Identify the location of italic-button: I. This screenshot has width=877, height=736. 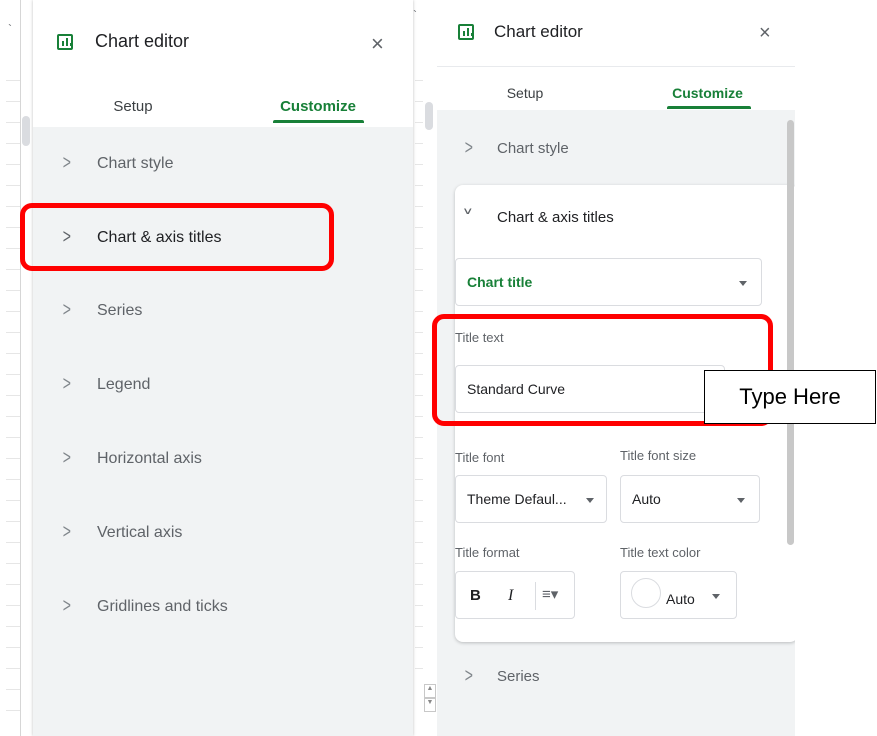
(510, 596).